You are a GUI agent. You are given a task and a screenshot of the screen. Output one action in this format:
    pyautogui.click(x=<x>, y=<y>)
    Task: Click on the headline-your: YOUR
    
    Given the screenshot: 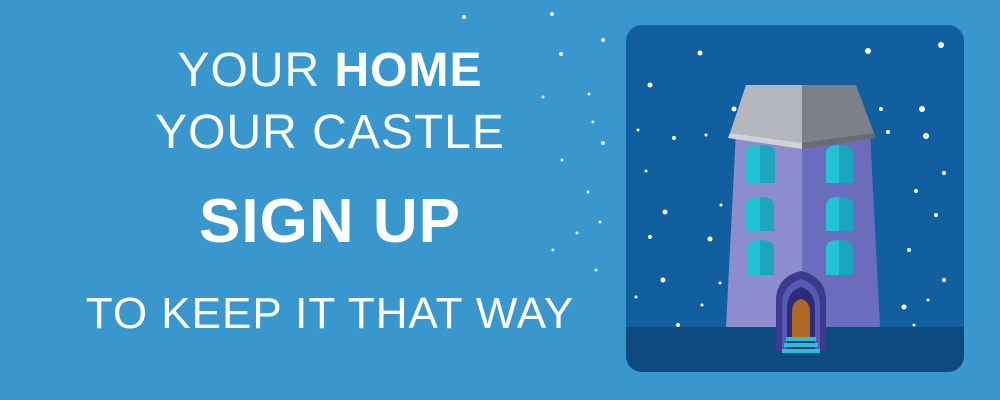 What is the action you would take?
    pyautogui.click(x=249, y=70)
    